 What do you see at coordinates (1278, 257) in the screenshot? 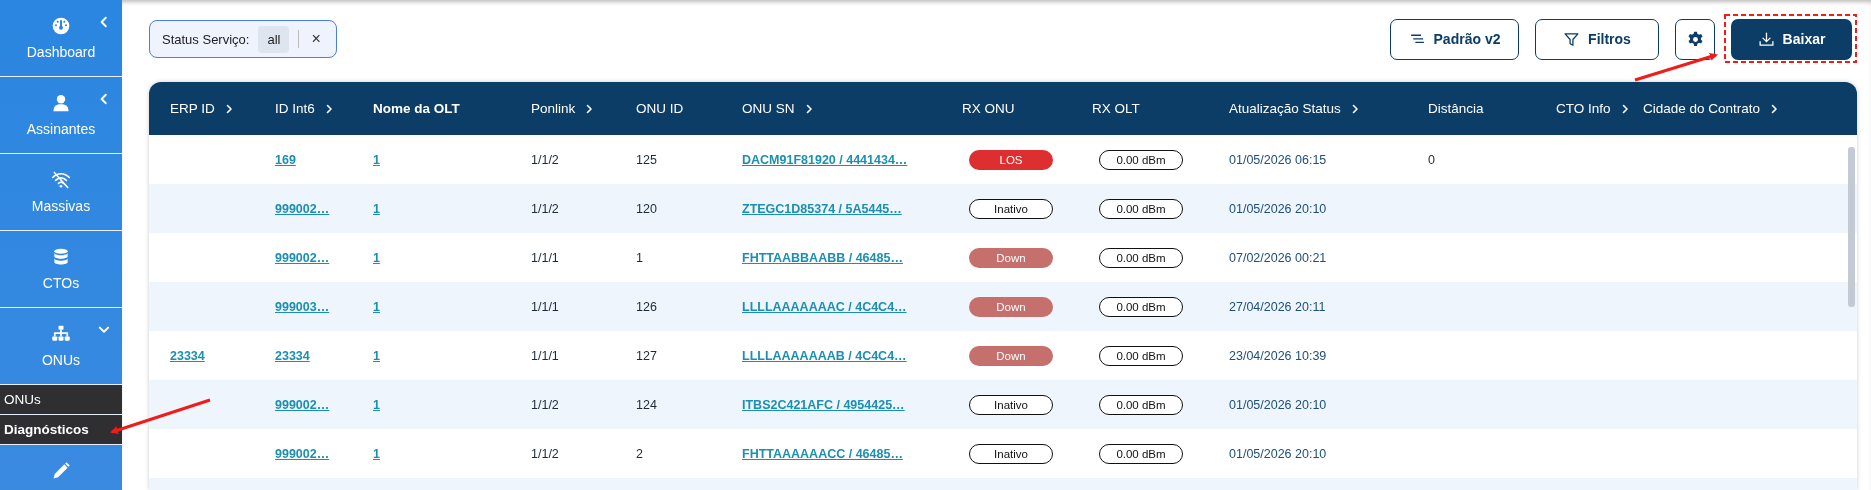
I see `table-cell: 07/02/2026 00:21` at bounding box center [1278, 257].